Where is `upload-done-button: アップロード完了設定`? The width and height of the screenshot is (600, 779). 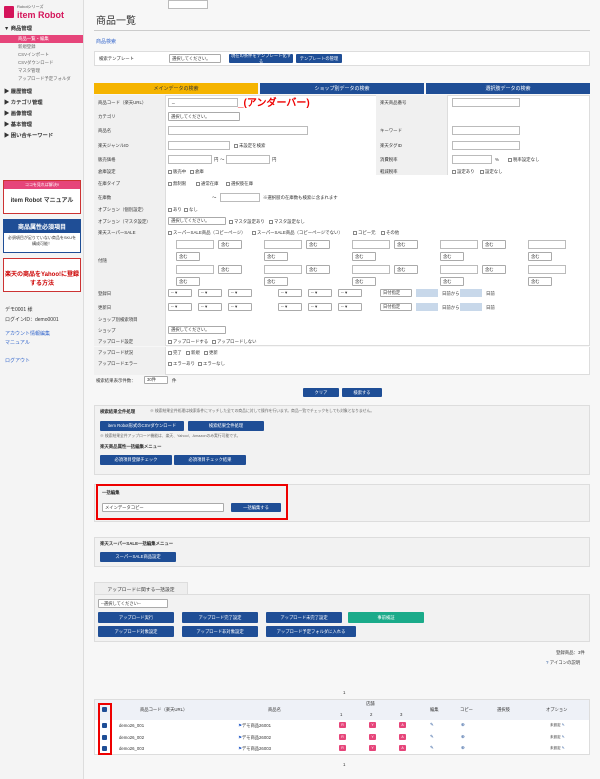
upload-done-button: アップロード完了設定 is located at coordinates (220, 617).